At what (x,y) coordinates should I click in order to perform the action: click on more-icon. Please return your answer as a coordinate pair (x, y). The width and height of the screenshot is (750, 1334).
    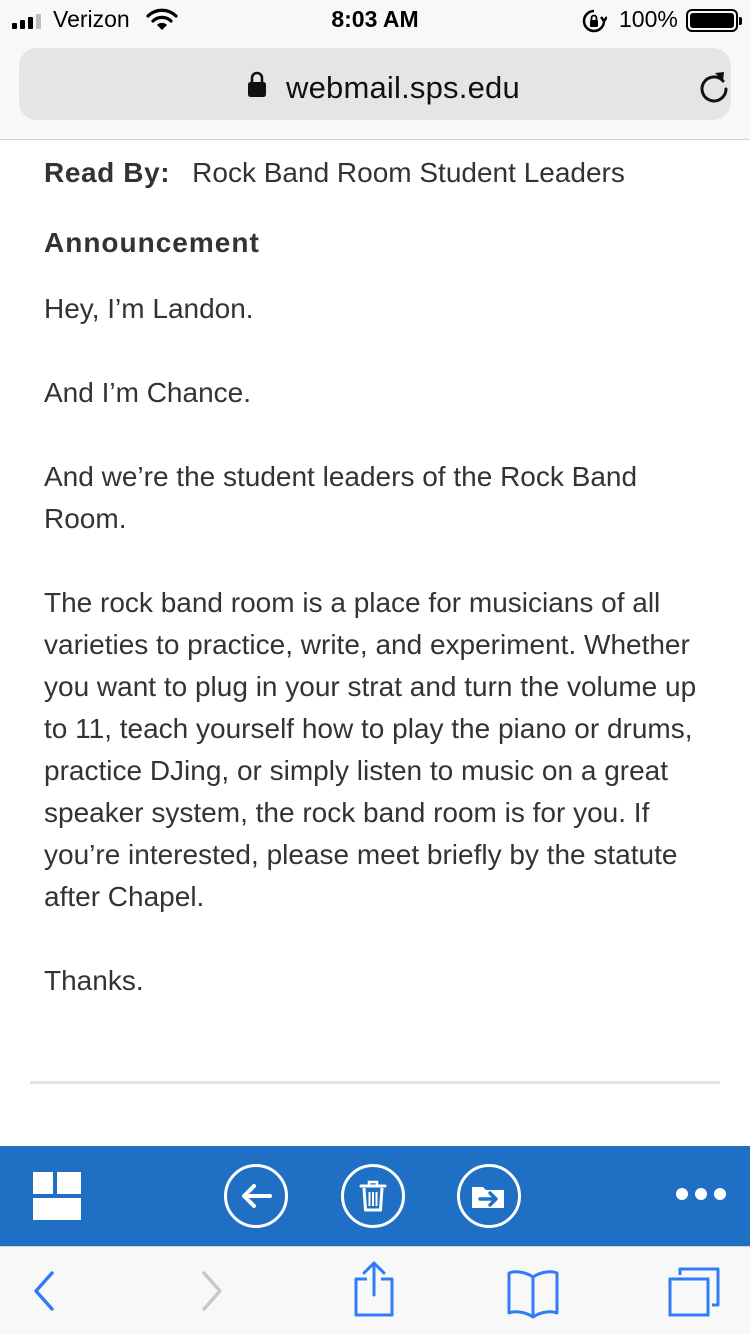
    Looking at the image, I should click on (701, 1194).